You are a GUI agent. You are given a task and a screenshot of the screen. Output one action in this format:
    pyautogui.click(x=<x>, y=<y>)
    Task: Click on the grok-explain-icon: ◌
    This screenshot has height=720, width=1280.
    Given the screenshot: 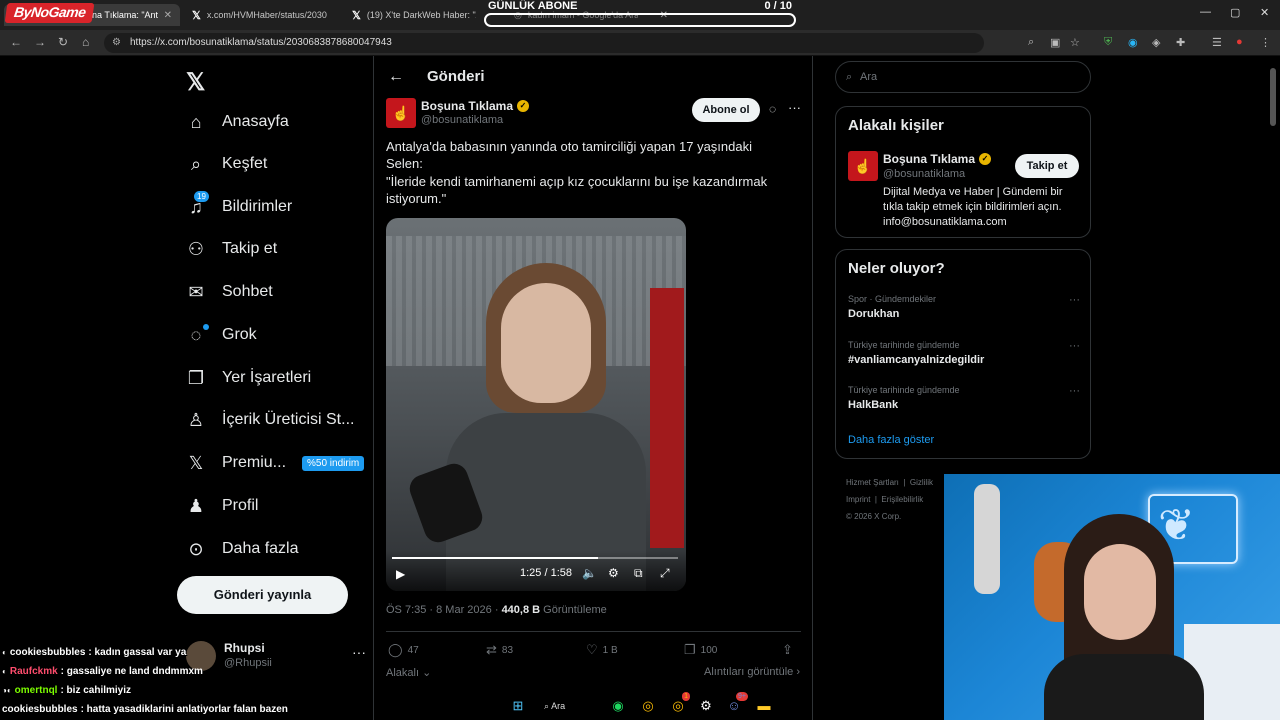 What is the action you would take?
    pyautogui.click(x=772, y=109)
    